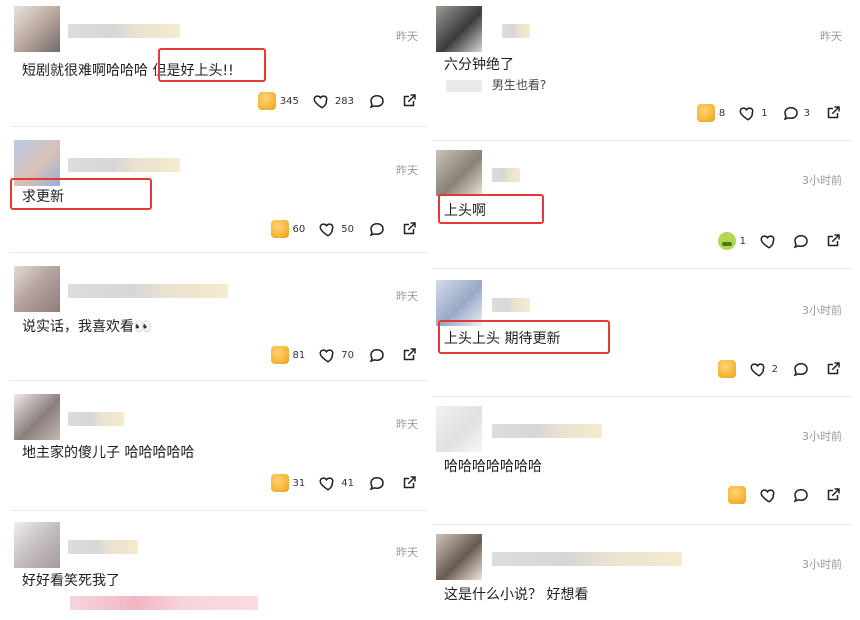 This screenshot has height=620, width=860. What do you see at coordinates (753, 113) in the screenshot?
I see `love-button: 1` at bounding box center [753, 113].